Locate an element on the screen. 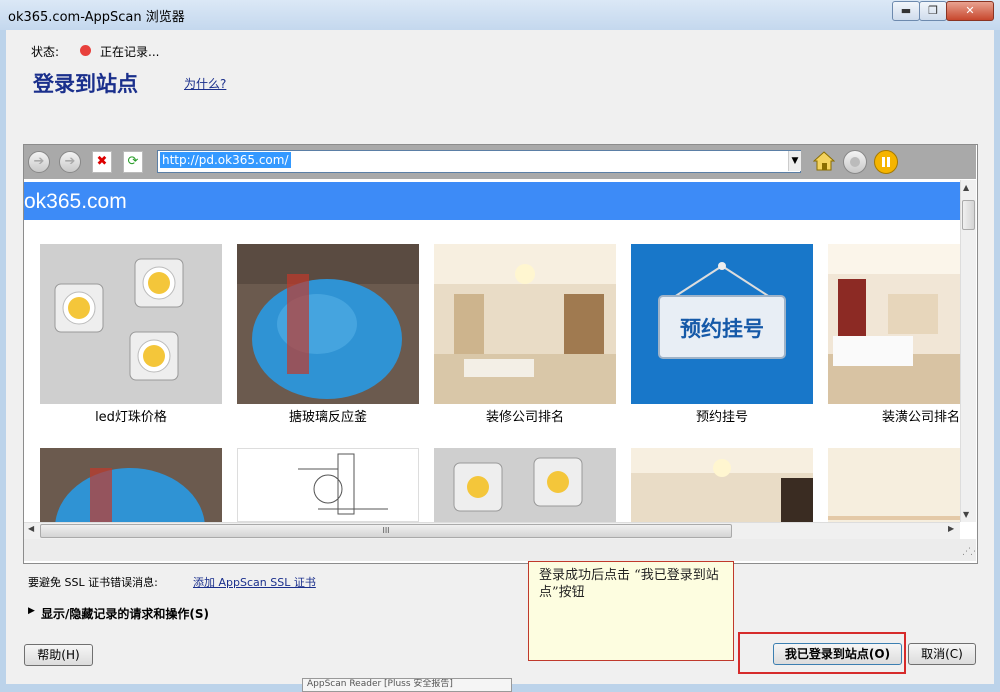 This screenshot has width=1000, height=692. appointment-sign-text: 预约挂号 is located at coordinates (722, 329).